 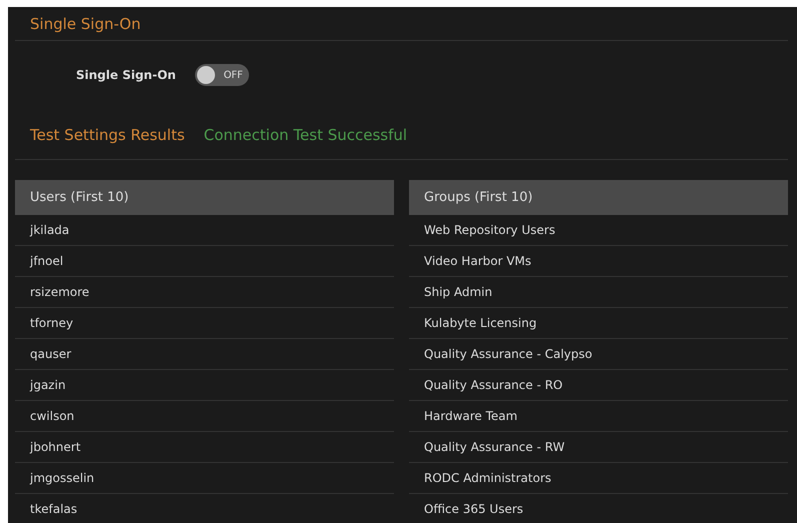 What do you see at coordinates (204, 478) in the screenshot?
I see `table-cell: jmgosselin` at bounding box center [204, 478].